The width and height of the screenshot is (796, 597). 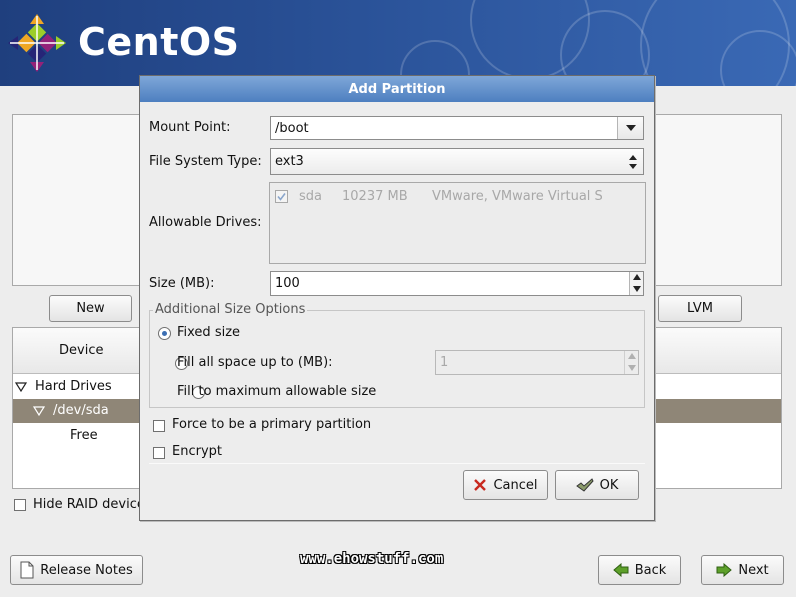 I want to click on drive-checkbox-checked-icon, so click(x=281, y=196).